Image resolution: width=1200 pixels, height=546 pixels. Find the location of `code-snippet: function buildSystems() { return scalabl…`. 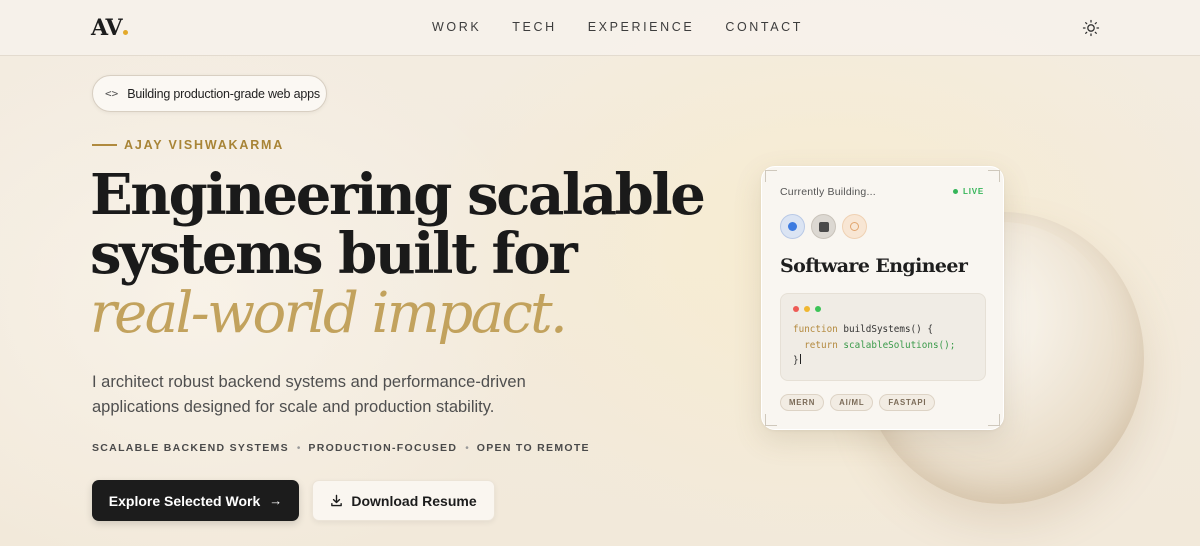

code-snippet: function buildSystems() { return scalabl… is located at coordinates (883, 337).